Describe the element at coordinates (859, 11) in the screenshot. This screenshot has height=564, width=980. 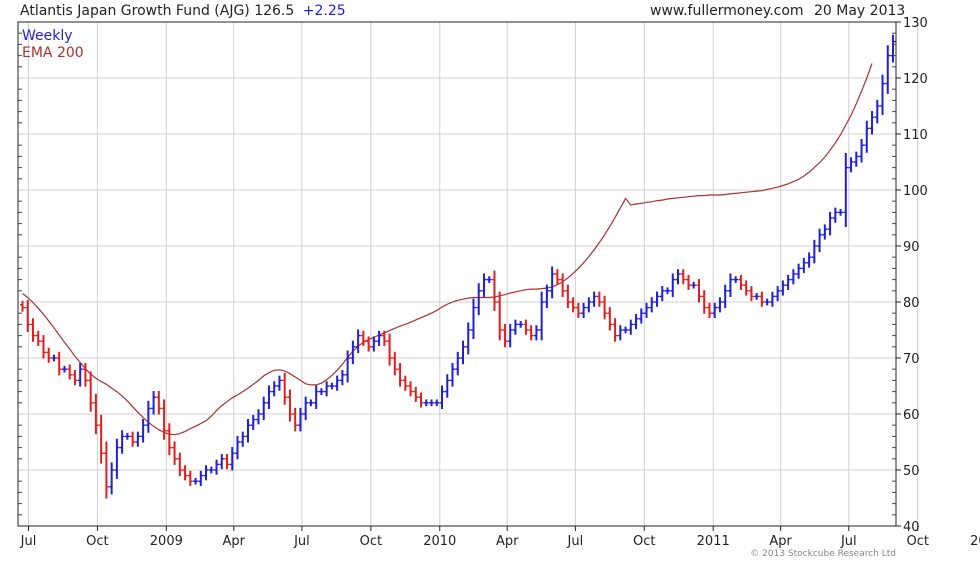
I see `date-label: 20 May 2013` at that location.